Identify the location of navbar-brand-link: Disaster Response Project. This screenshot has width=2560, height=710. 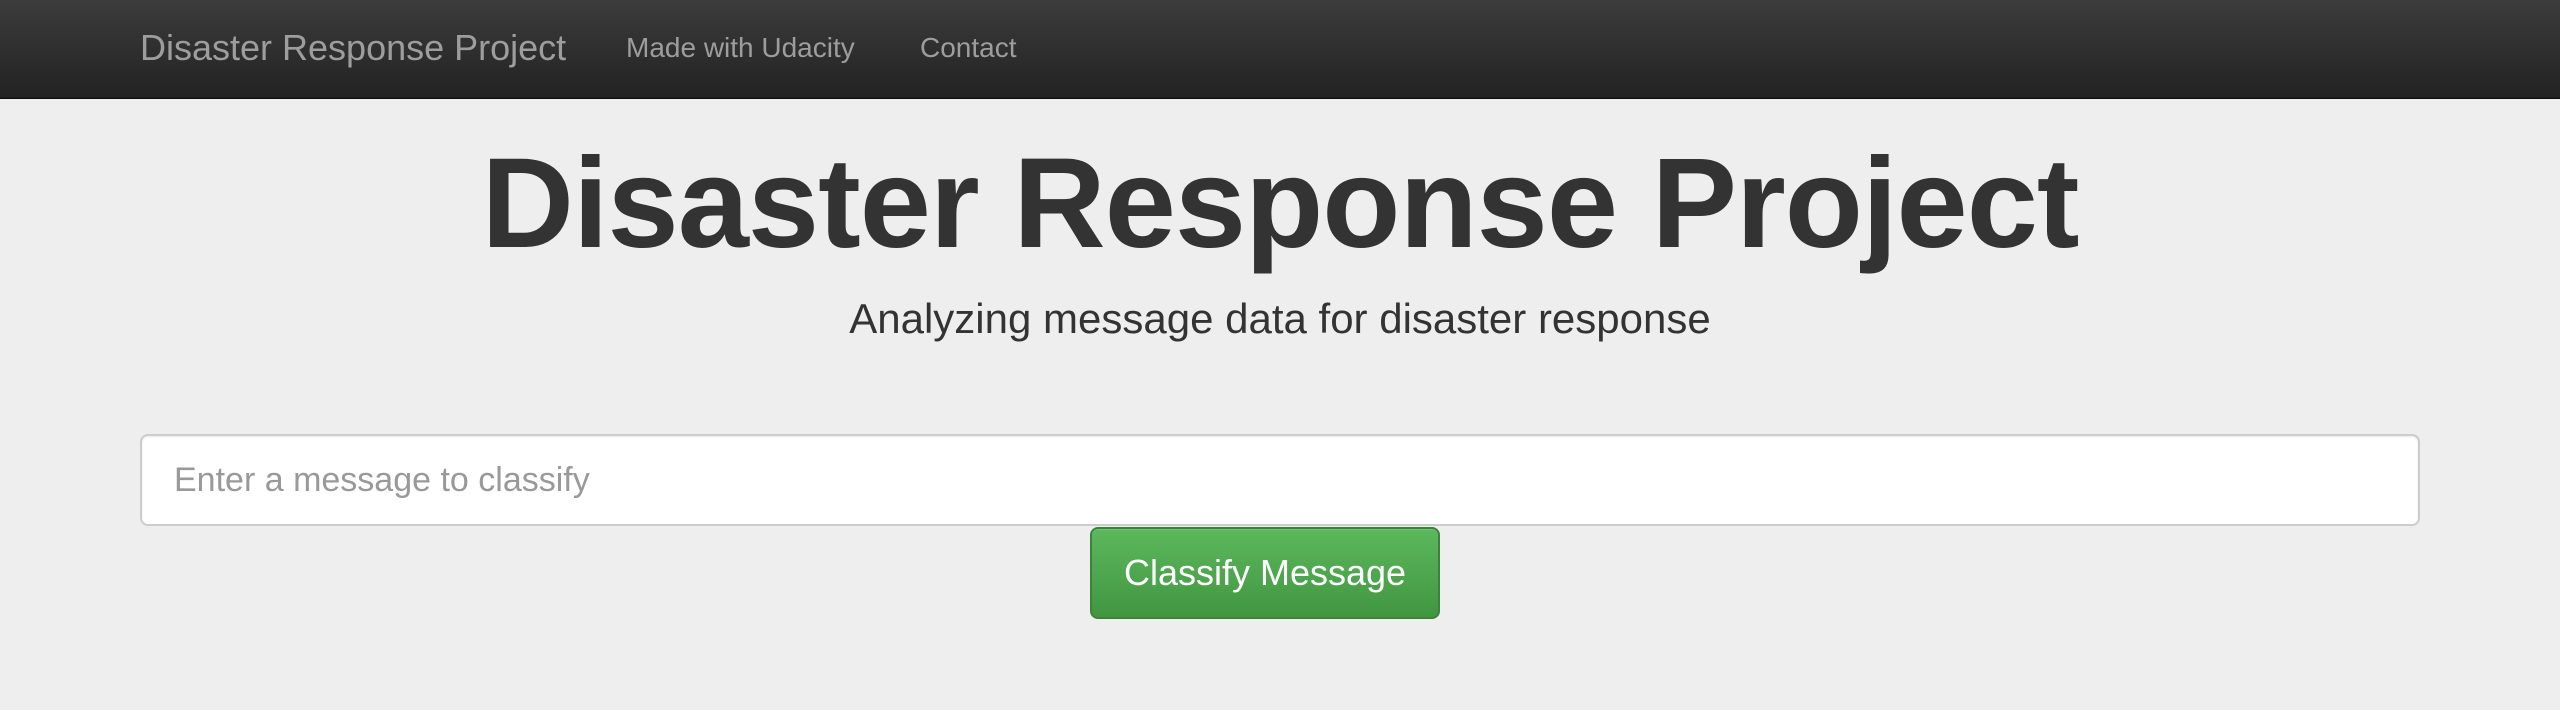
(353, 48).